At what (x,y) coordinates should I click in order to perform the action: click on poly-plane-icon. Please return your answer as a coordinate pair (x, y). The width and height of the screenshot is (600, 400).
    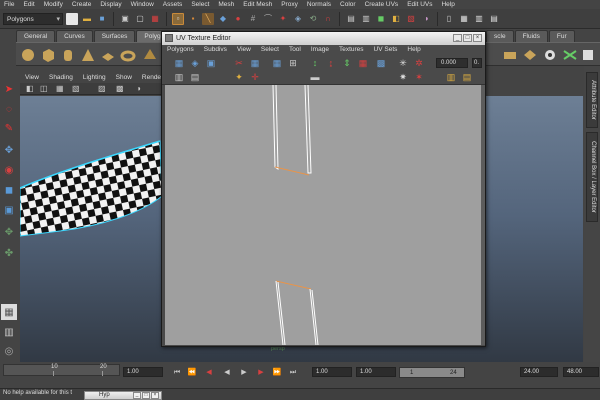
    Looking at the image, I should click on (108, 55).